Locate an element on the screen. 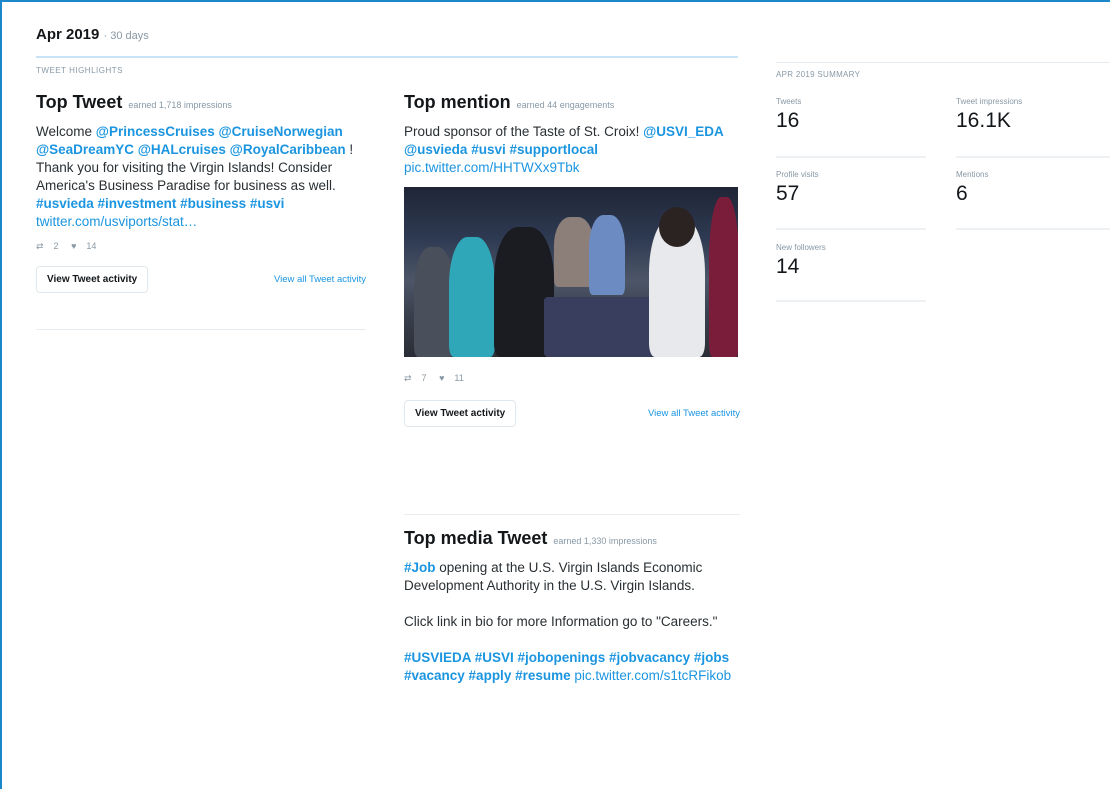 This screenshot has height=789, width=1110. stat-tweet-impressions: Tweet impressions 16.1K is located at coordinates (989, 115).